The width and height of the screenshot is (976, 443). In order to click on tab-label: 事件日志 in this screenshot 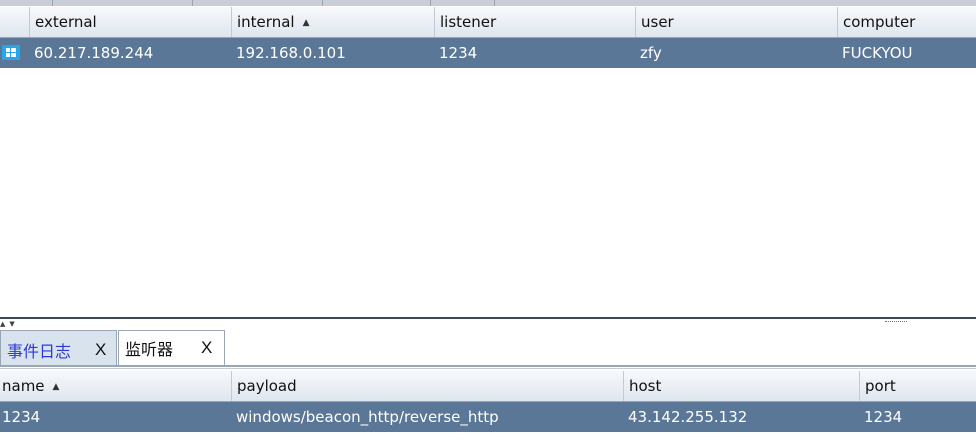, I will do `click(39, 351)`.